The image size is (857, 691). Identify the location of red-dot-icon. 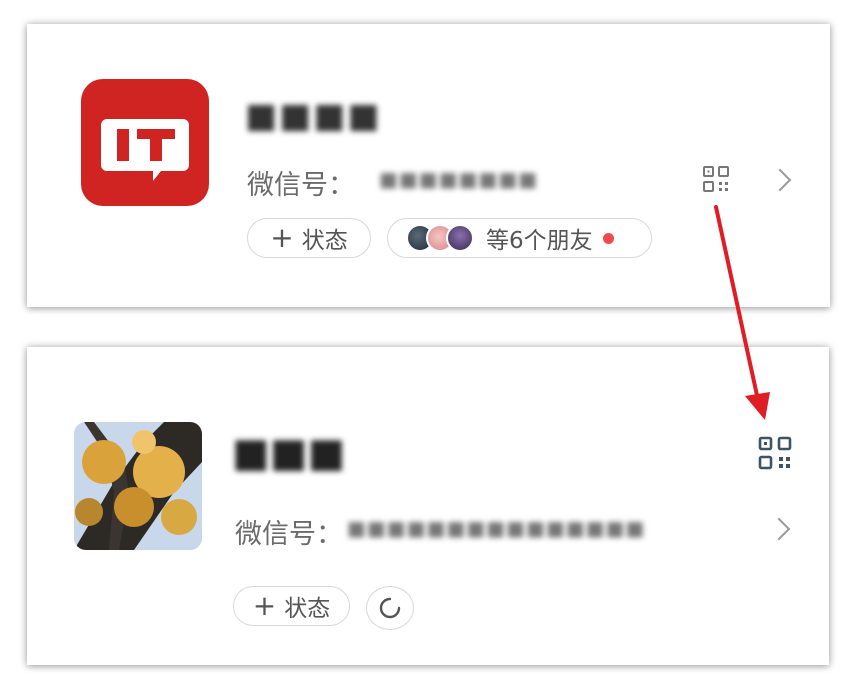
(608, 238).